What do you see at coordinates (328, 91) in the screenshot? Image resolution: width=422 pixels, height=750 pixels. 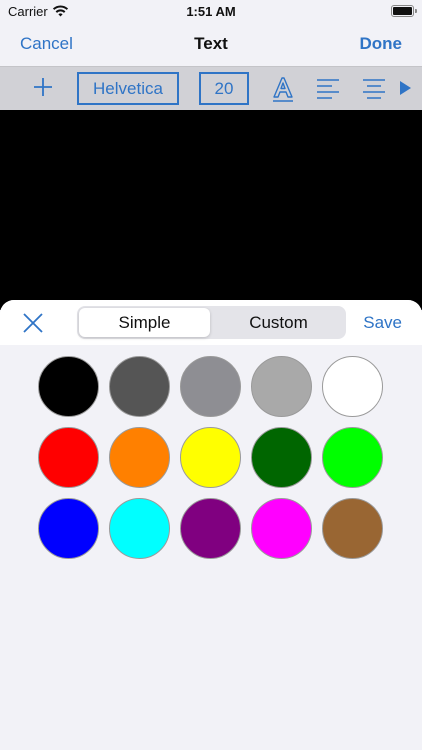 I see `align-left-icon` at bounding box center [328, 91].